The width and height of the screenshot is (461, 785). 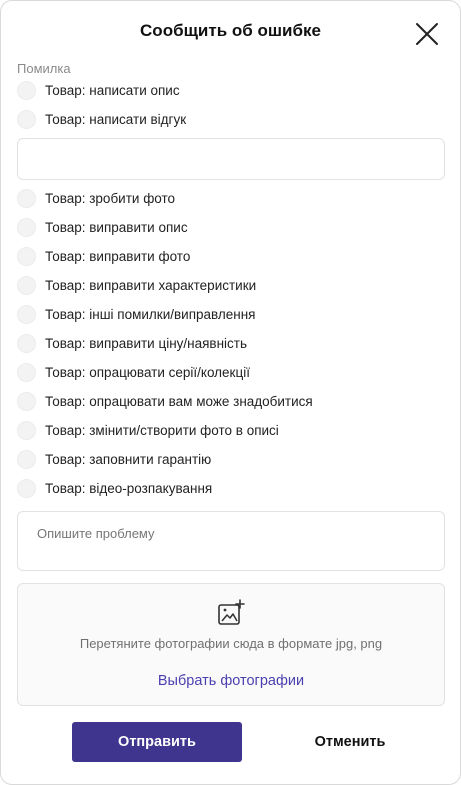 What do you see at coordinates (350, 742) in the screenshot?
I see `cancel-button: Отменить` at bounding box center [350, 742].